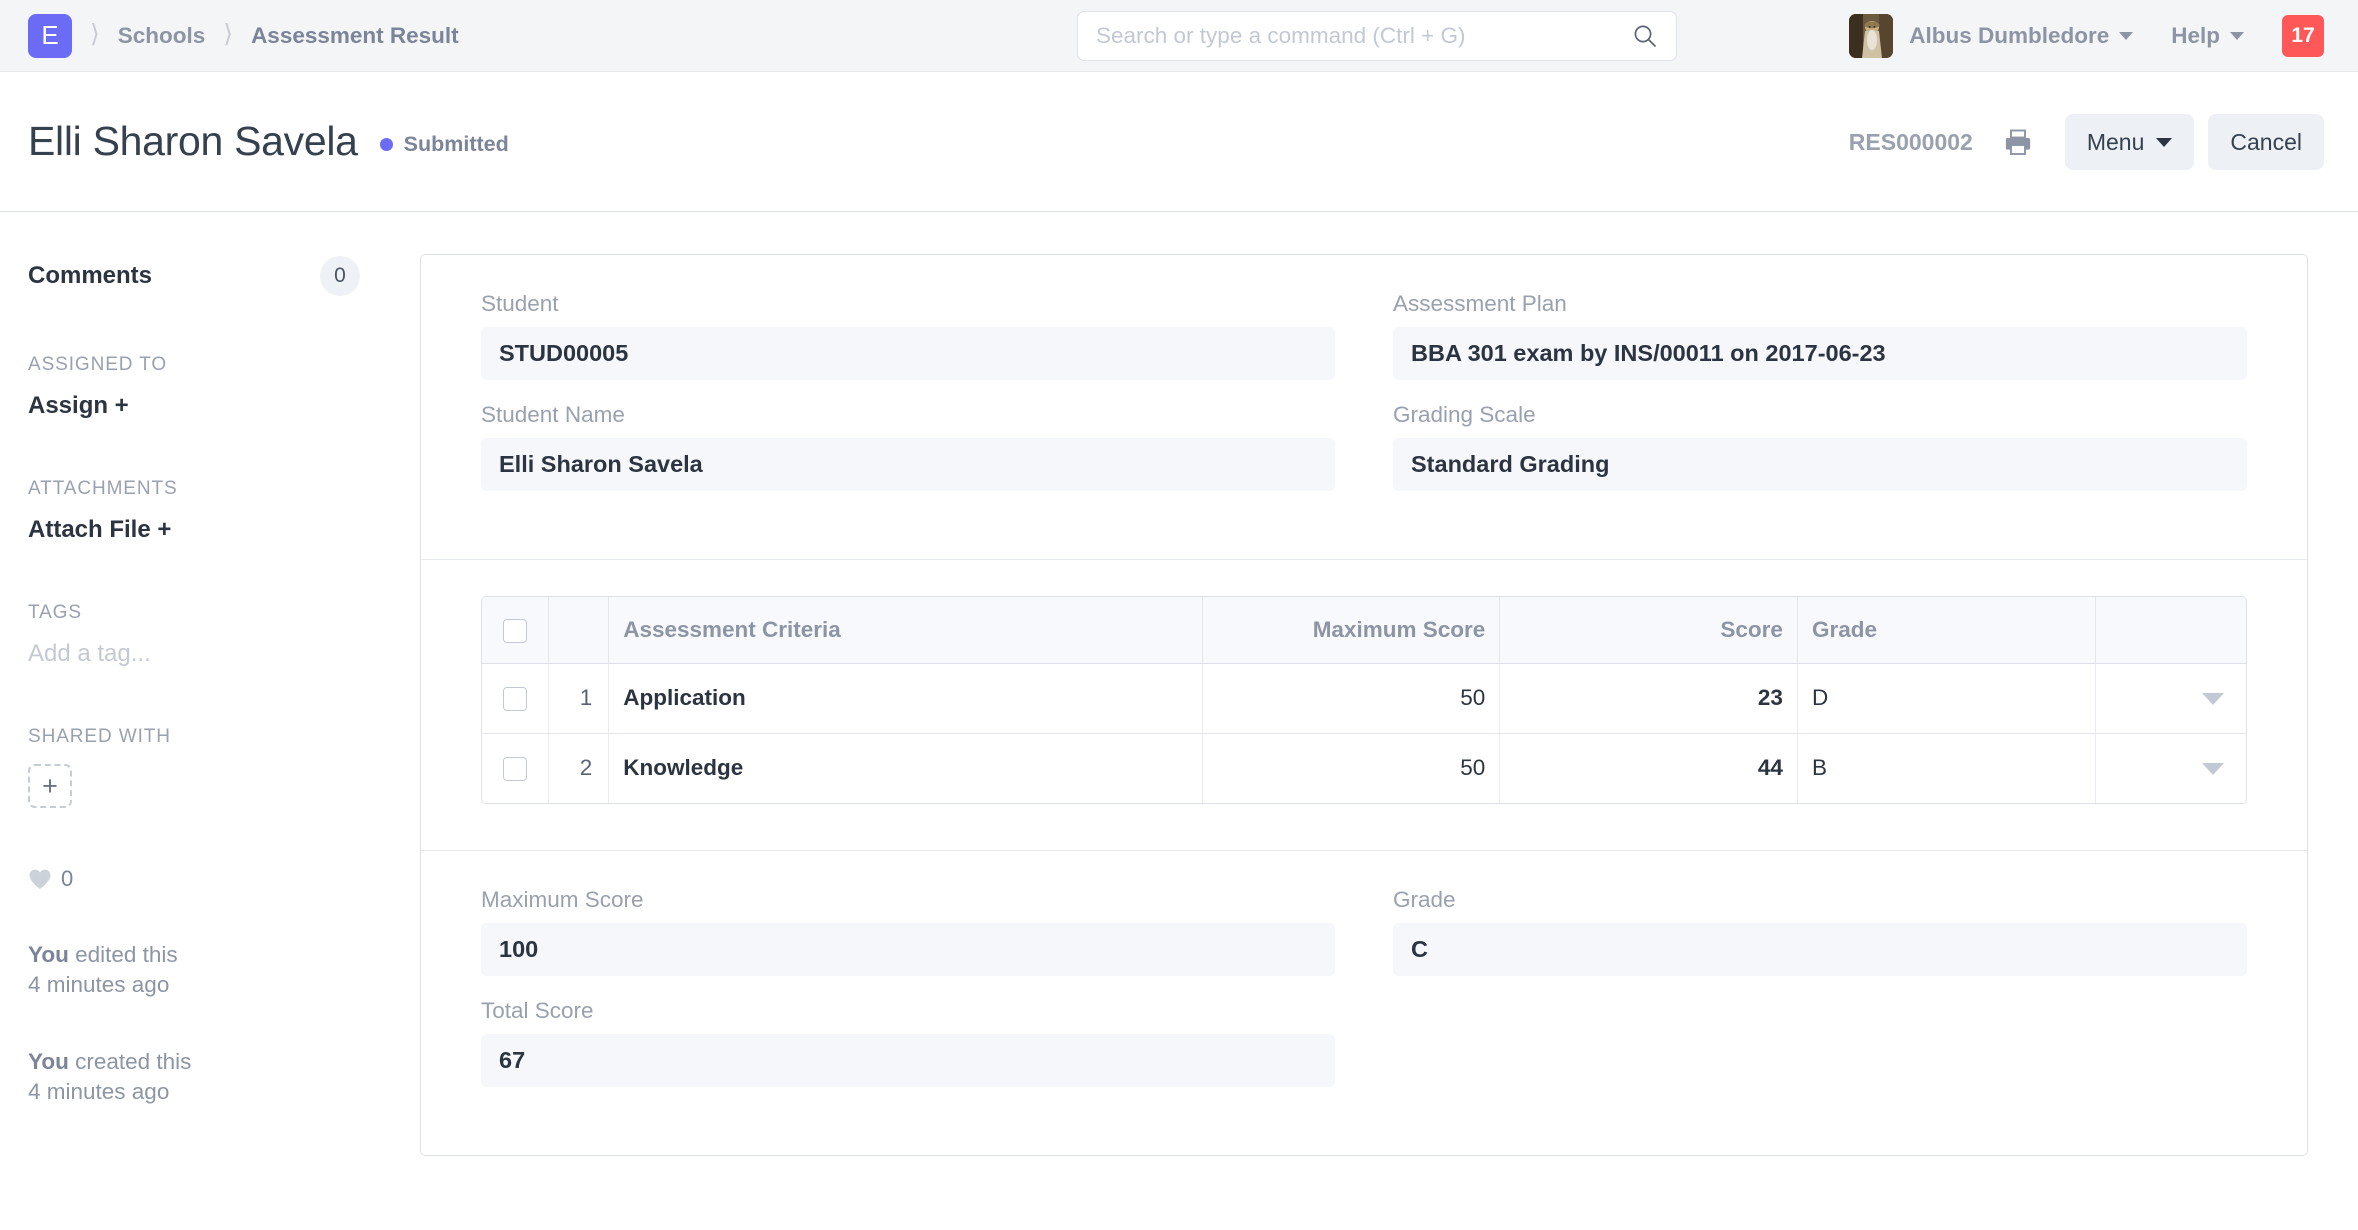 This screenshot has width=2358, height=1230. Describe the element at coordinates (1645, 36) in the screenshot. I see `search-icon` at that location.